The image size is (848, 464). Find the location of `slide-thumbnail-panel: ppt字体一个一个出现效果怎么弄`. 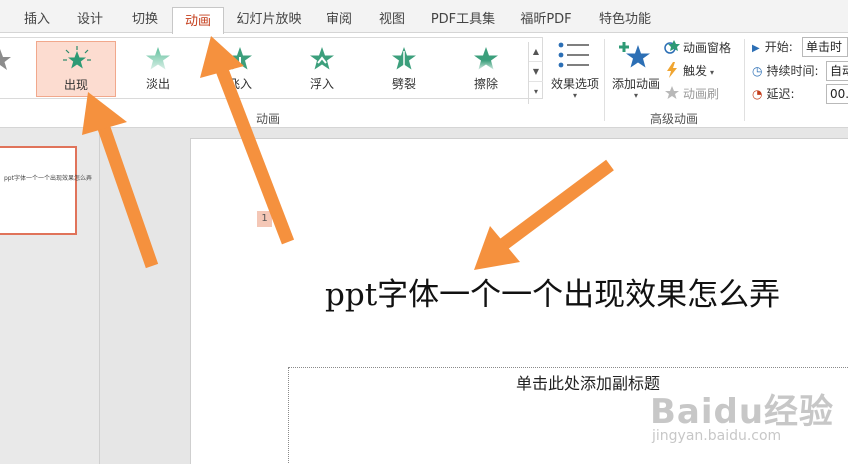

slide-thumbnail-panel: ppt字体一个一个出现效果怎么弄 is located at coordinates (50, 296).